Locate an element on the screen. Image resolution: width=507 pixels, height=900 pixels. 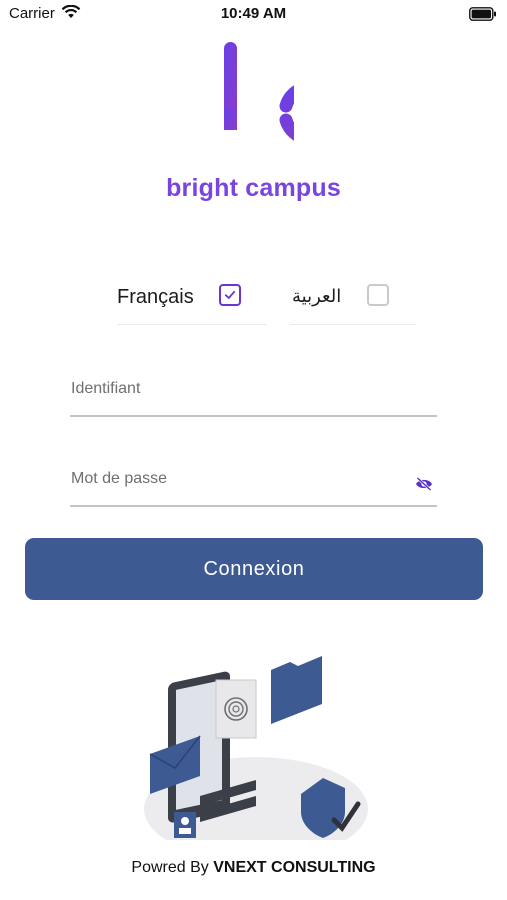
language-option-francais: Français is located at coordinates (192, 302).